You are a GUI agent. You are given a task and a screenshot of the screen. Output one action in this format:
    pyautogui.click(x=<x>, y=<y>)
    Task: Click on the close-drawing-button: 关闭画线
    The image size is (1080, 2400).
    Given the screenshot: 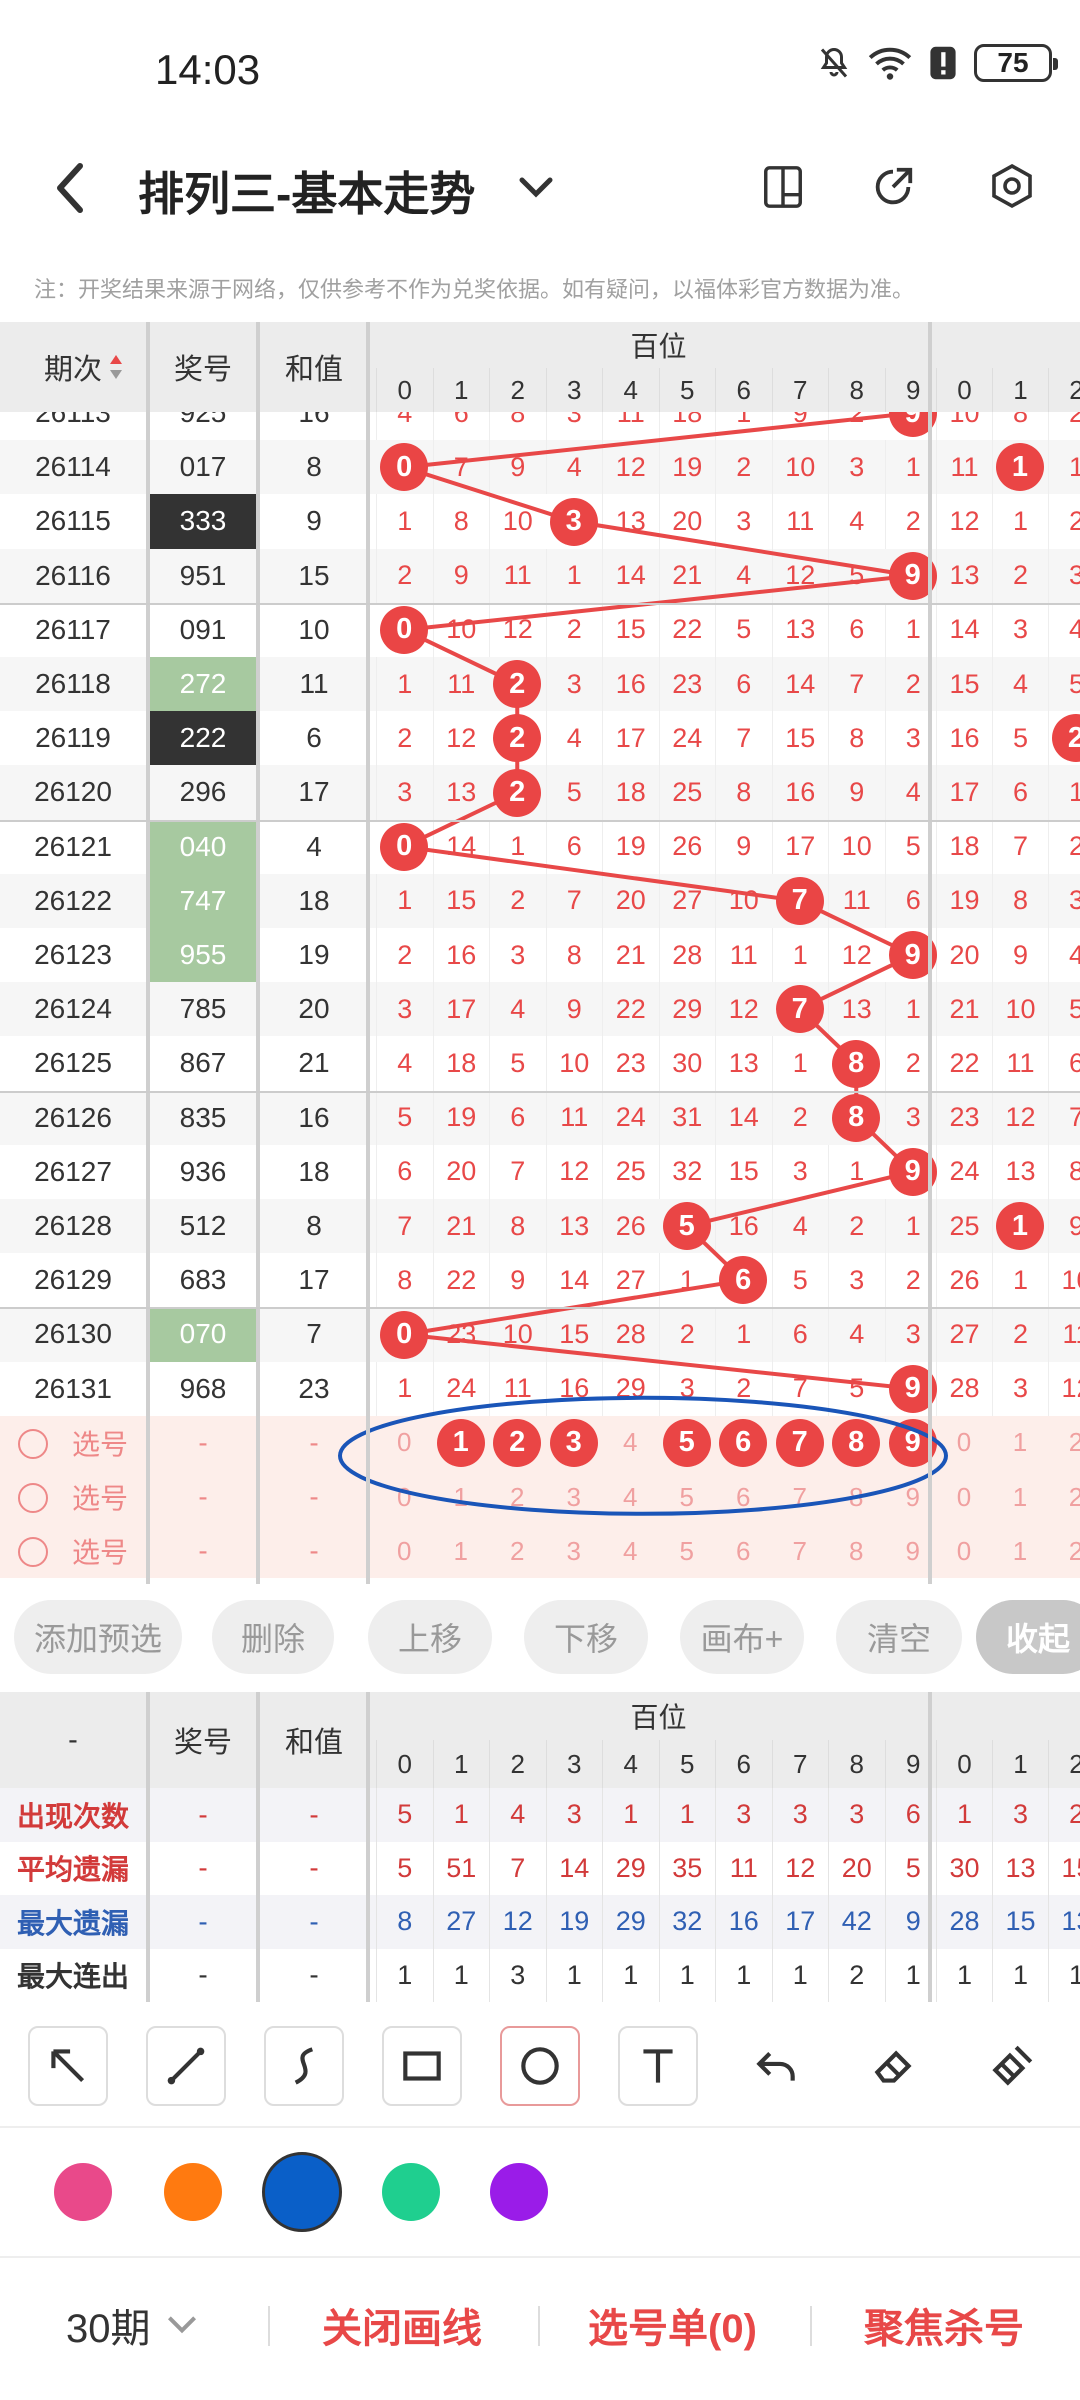 What is the action you would take?
    pyautogui.click(x=402, y=2325)
    